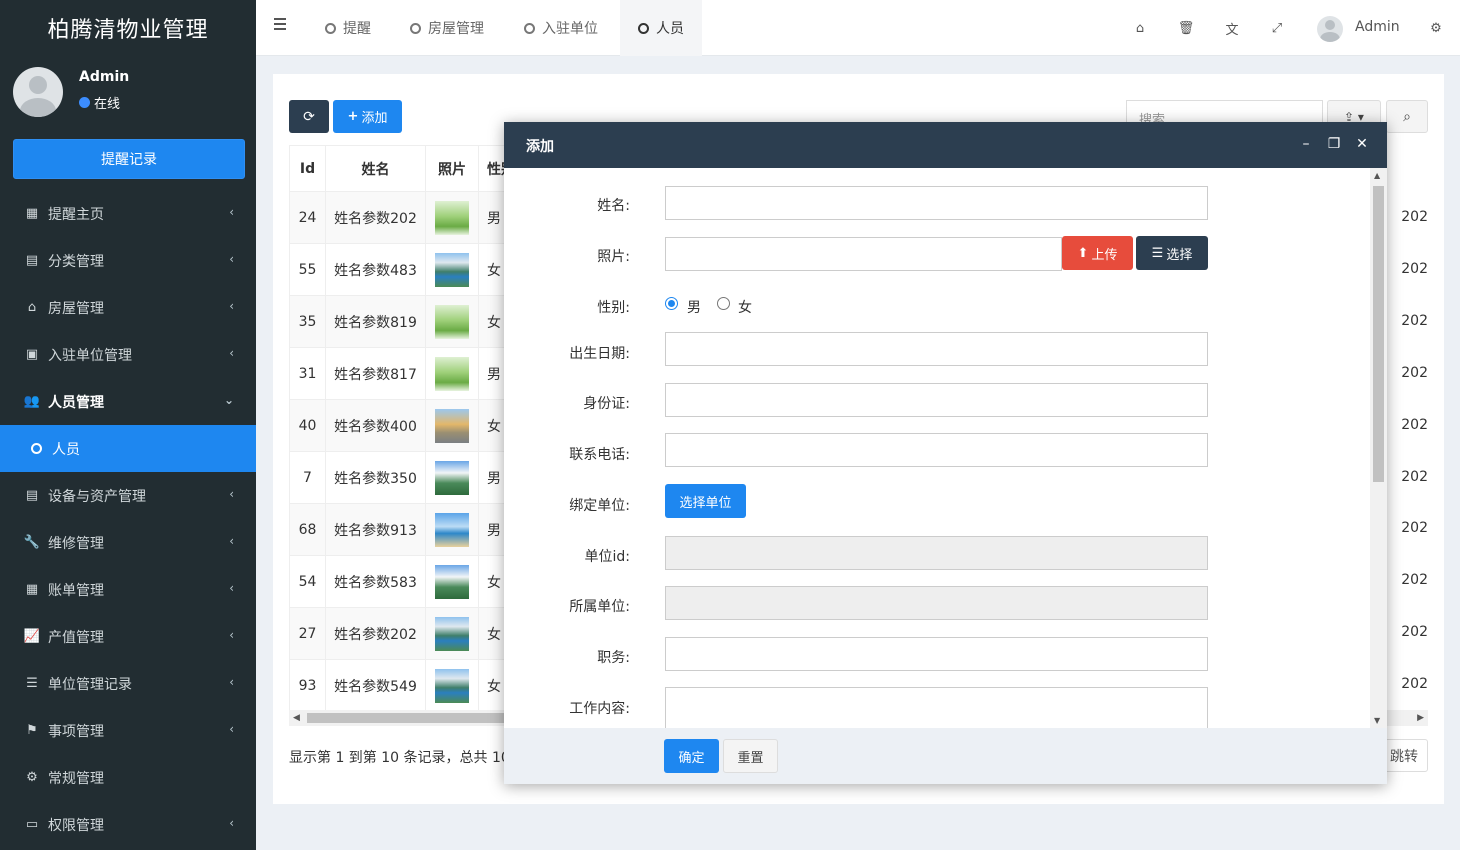 The height and width of the screenshot is (850, 1460). I want to click on table-row: 27 姓名参数202 女, so click(404, 633).